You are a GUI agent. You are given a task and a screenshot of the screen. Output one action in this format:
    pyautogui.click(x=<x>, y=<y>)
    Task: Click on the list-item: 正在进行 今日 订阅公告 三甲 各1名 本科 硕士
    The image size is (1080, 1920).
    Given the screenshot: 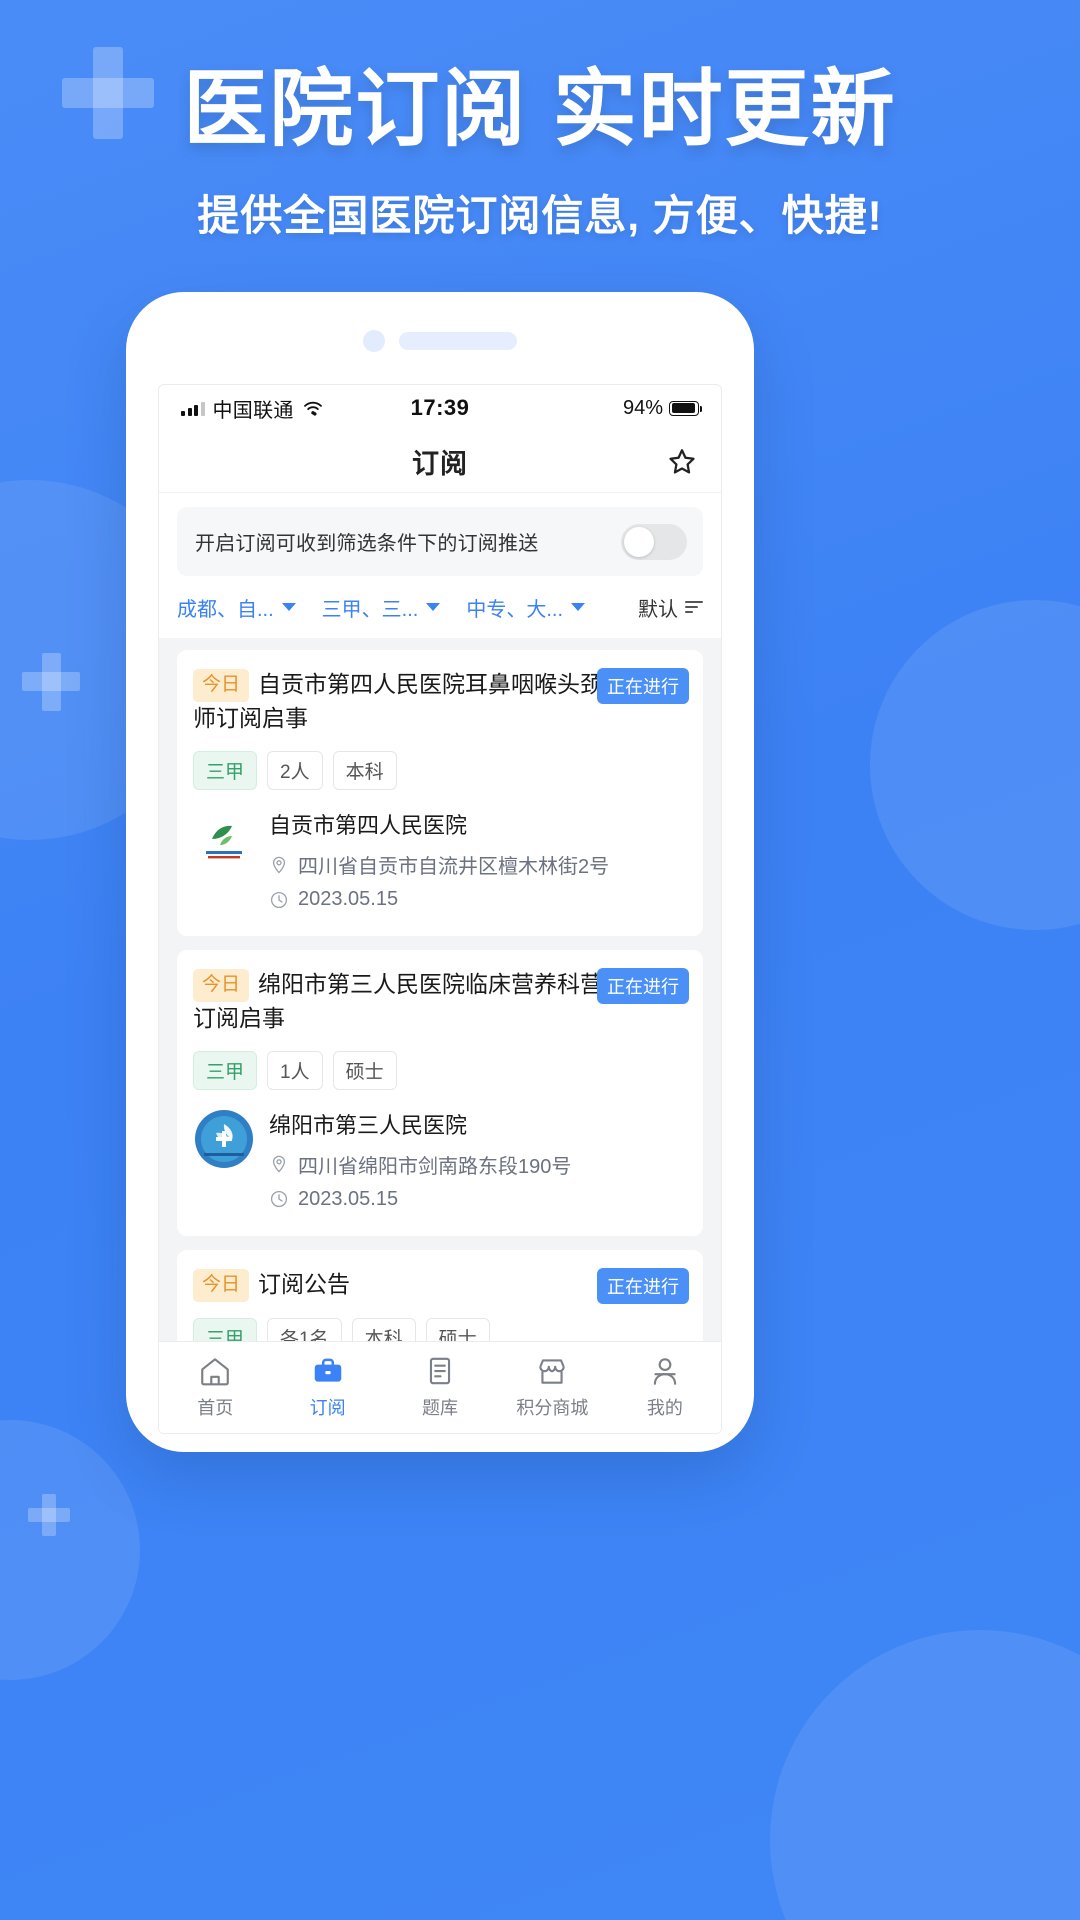 What is the action you would take?
    pyautogui.click(x=440, y=1295)
    